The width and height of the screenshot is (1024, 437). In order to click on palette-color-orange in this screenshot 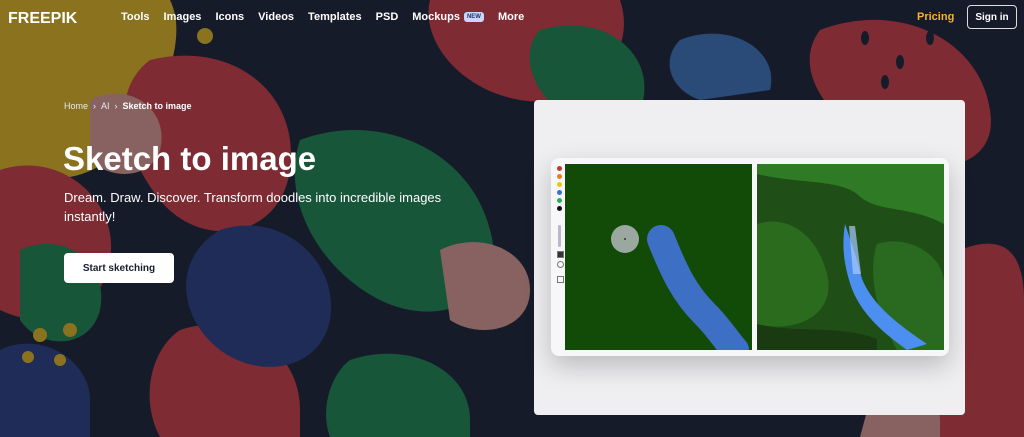, I will do `click(559, 176)`.